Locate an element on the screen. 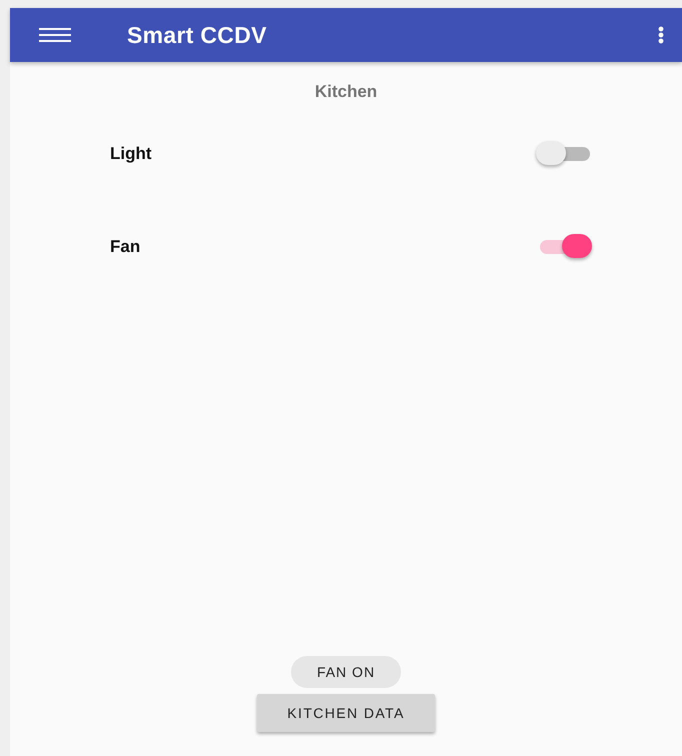 The height and width of the screenshot is (756, 682). menu-icon is located at coordinates (55, 35).